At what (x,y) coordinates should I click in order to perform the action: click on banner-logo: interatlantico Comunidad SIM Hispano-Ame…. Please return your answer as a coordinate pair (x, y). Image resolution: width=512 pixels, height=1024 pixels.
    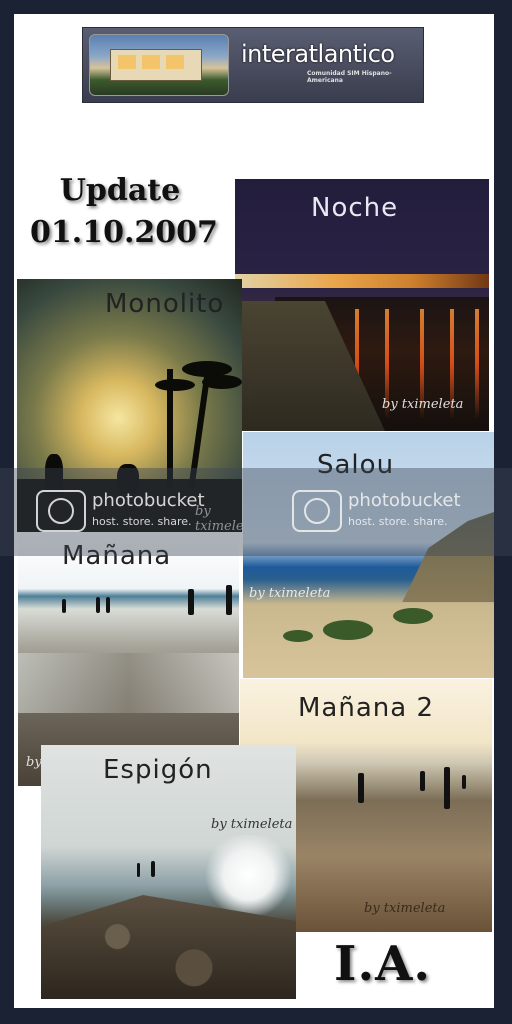
    Looking at the image, I should click on (253, 65).